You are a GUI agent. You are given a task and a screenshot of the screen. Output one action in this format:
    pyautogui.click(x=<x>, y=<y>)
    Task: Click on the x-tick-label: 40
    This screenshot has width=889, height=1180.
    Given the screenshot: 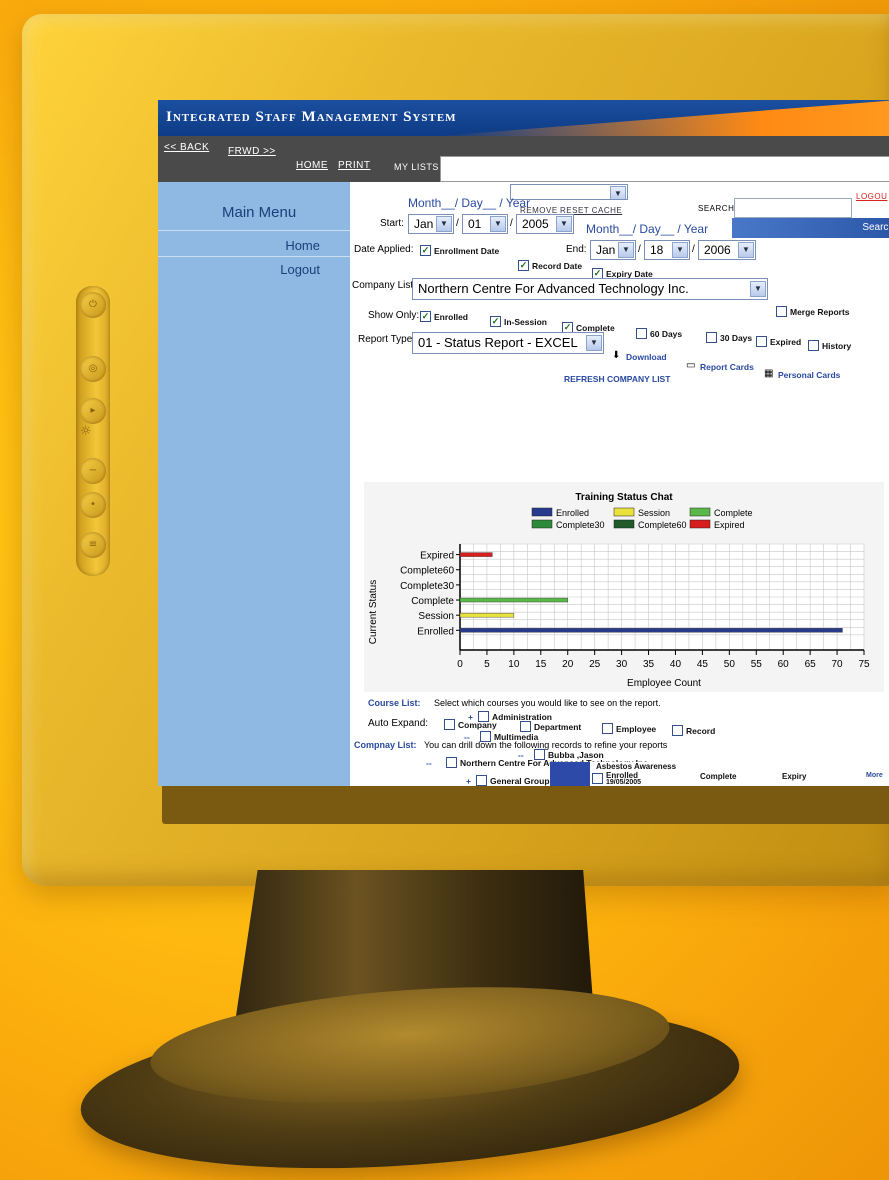 What is the action you would take?
    pyautogui.click(x=676, y=664)
    